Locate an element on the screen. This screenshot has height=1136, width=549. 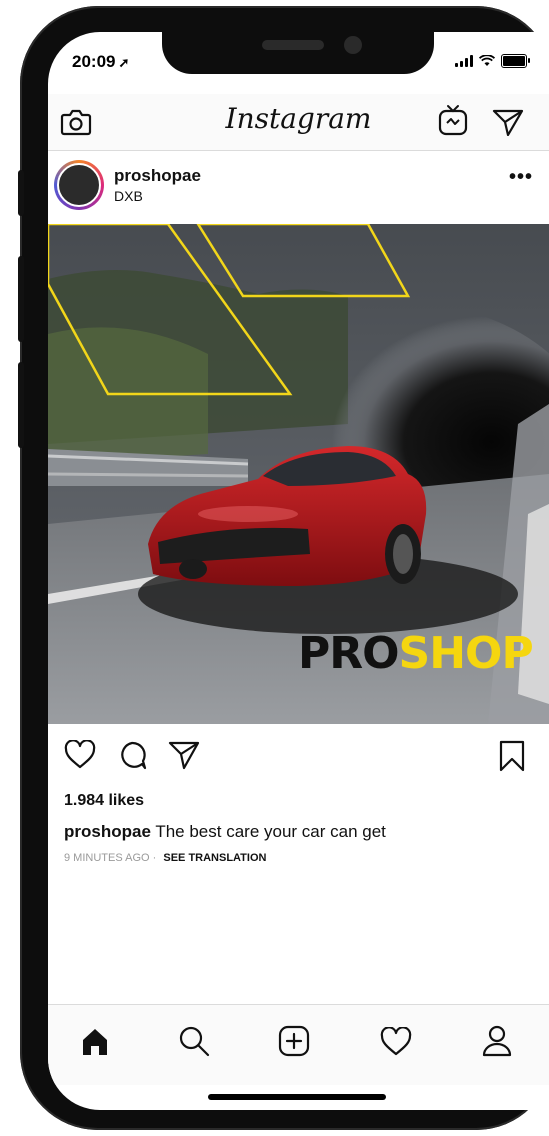
proshop-logo: PROSHOP is located at coordinates (416, 653).